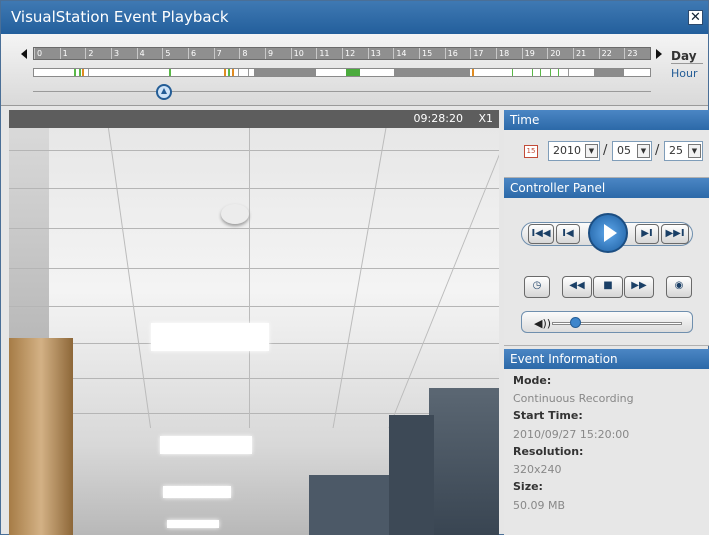  I want to click on hour-tick-16: 16, so click(457, 53).